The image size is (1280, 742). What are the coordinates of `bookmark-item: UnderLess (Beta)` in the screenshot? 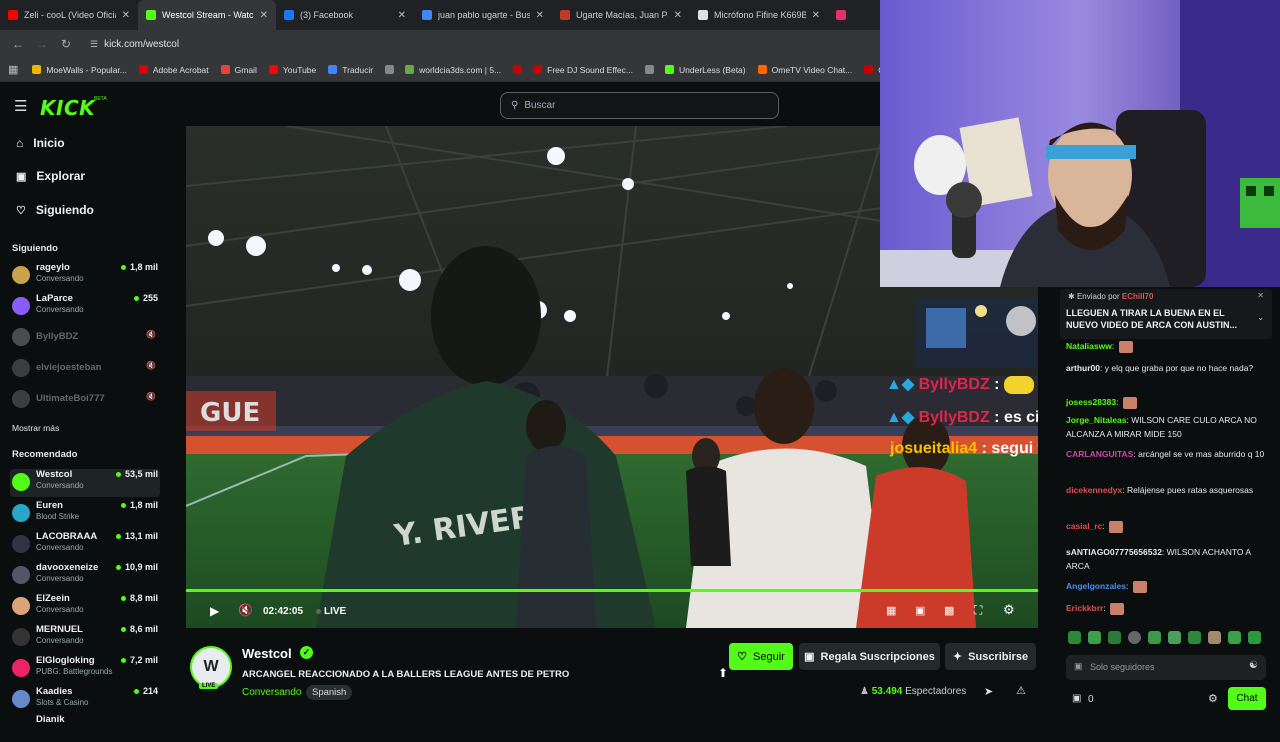 It's located at (705, 70).